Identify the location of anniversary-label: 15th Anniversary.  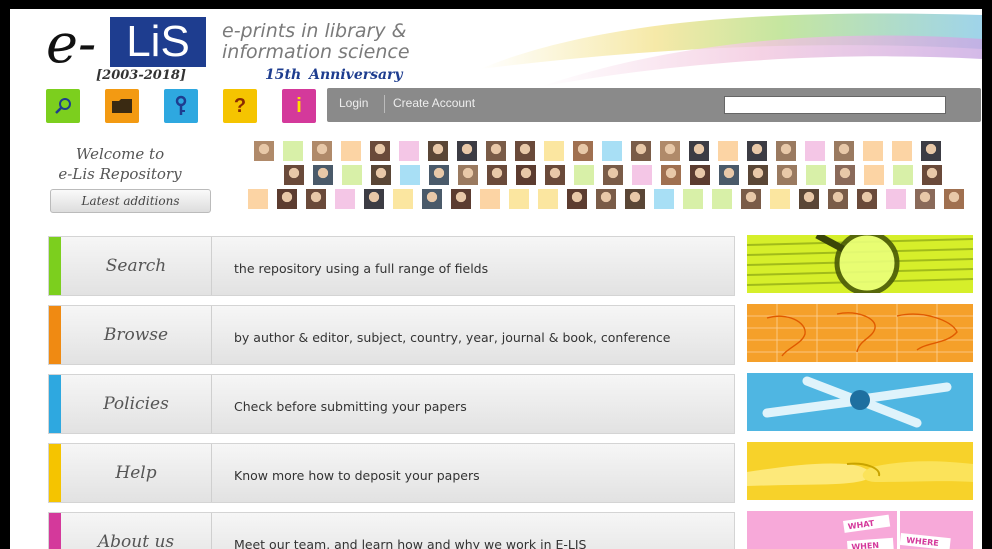
(334, 75).